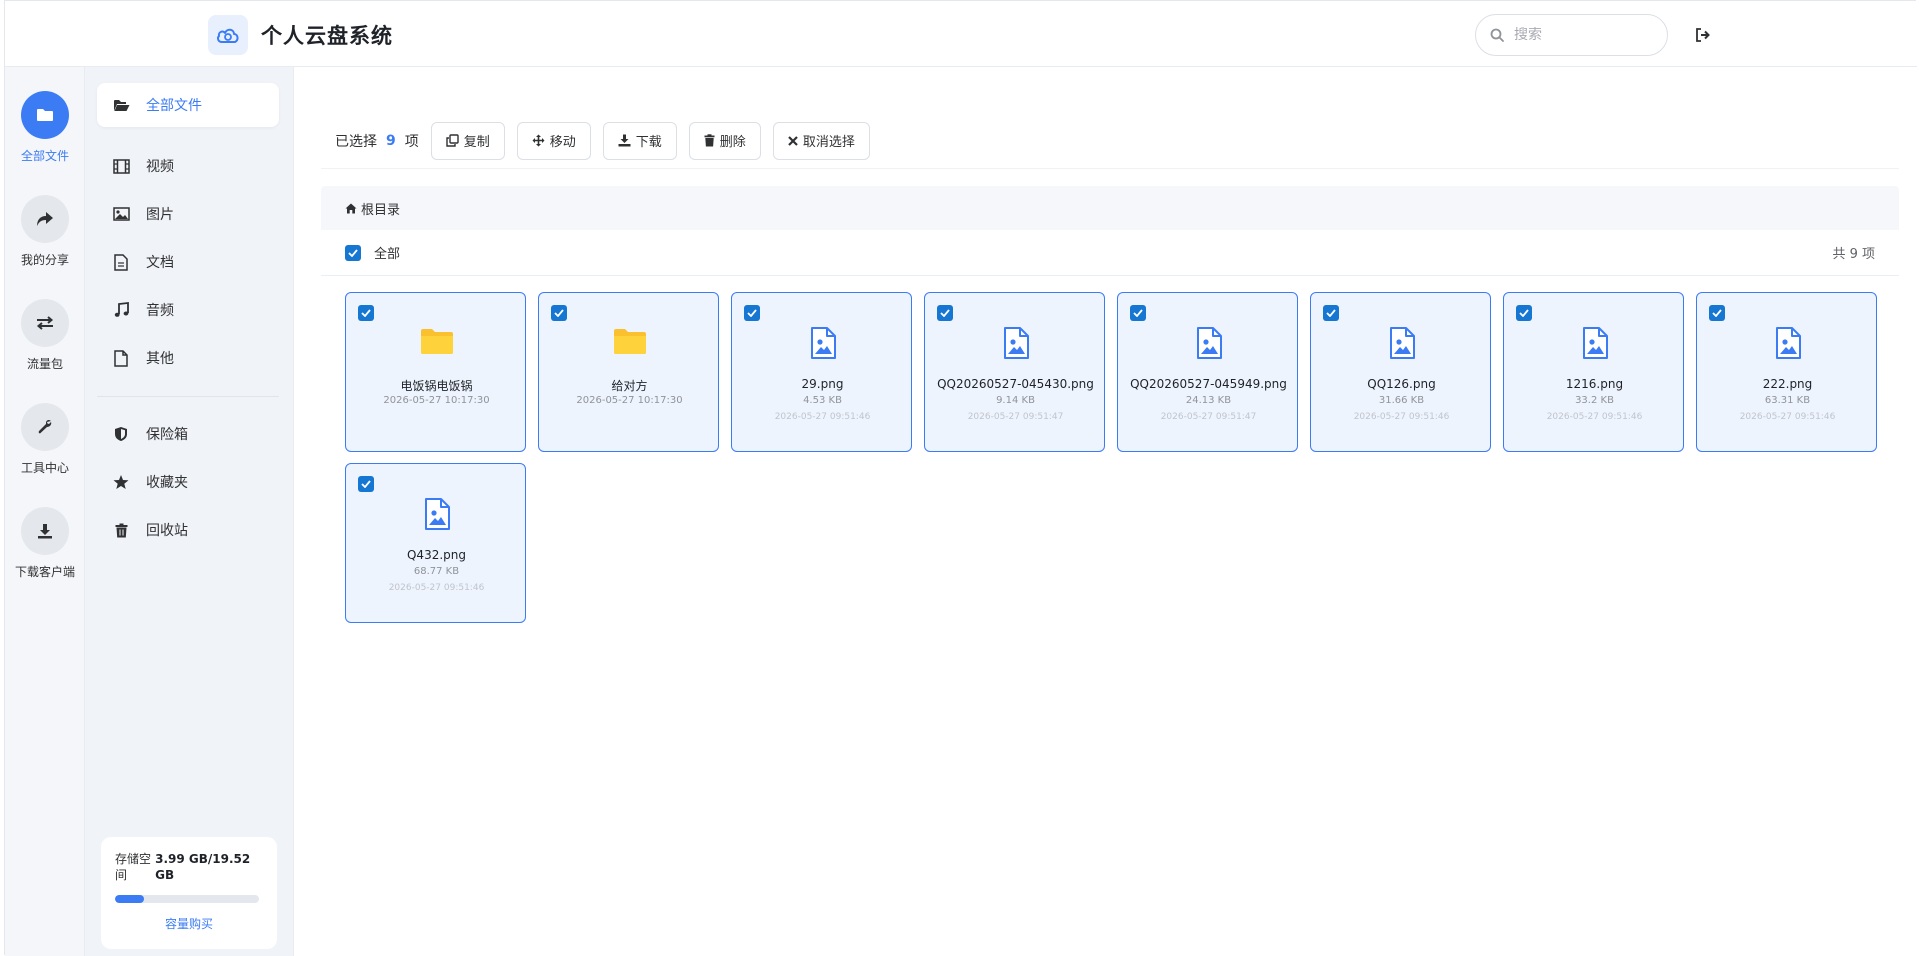 The height and width of the screenshot is (956, 1919). What do you see at coordinates (188, 262) in the screenshot?
I see `sidebar-item-documents: 文档` at bounding box center [188, 262].